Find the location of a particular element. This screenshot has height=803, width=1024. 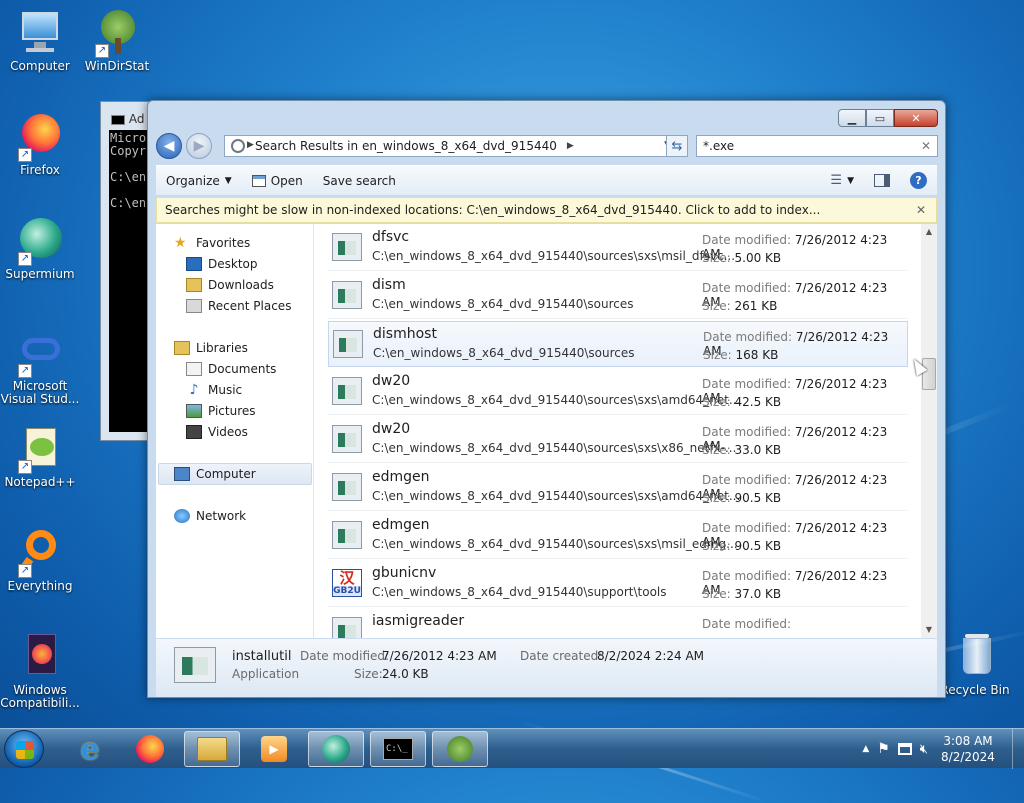

start-button is located at coordinates (24, 749).